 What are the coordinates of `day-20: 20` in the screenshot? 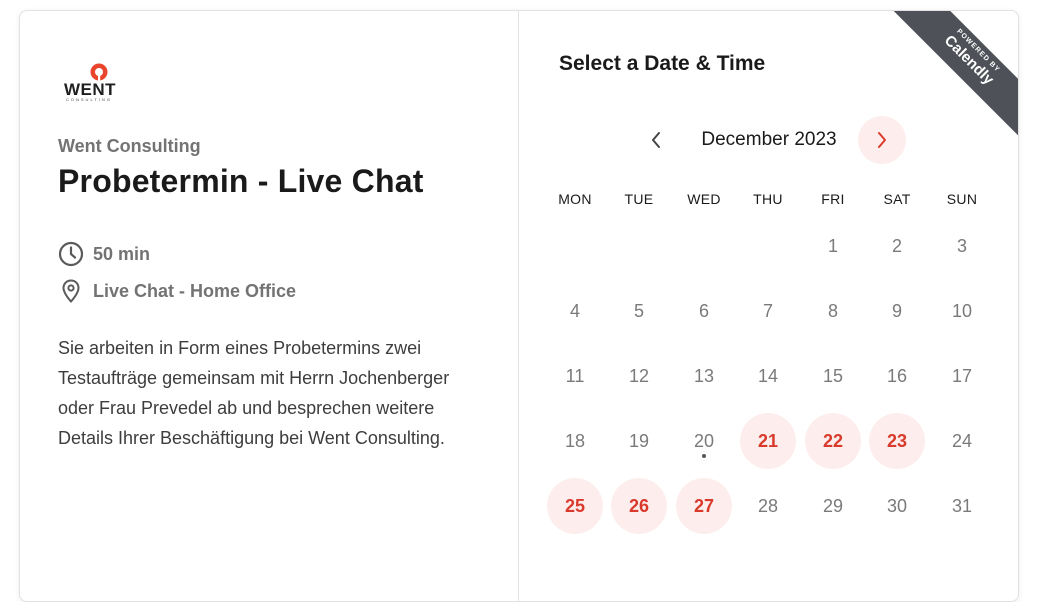 It's located at (704, 441).